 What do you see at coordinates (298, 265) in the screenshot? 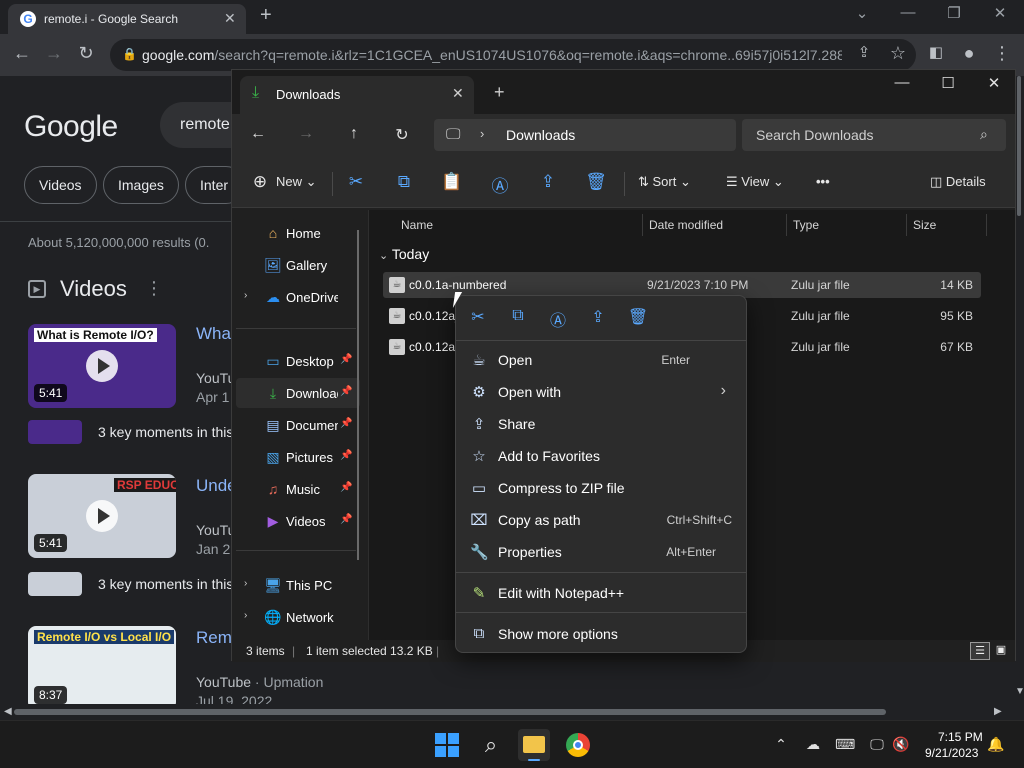
I see `nav-item-gallery: 🖼 Gallery` at bounding box center [298, 265].